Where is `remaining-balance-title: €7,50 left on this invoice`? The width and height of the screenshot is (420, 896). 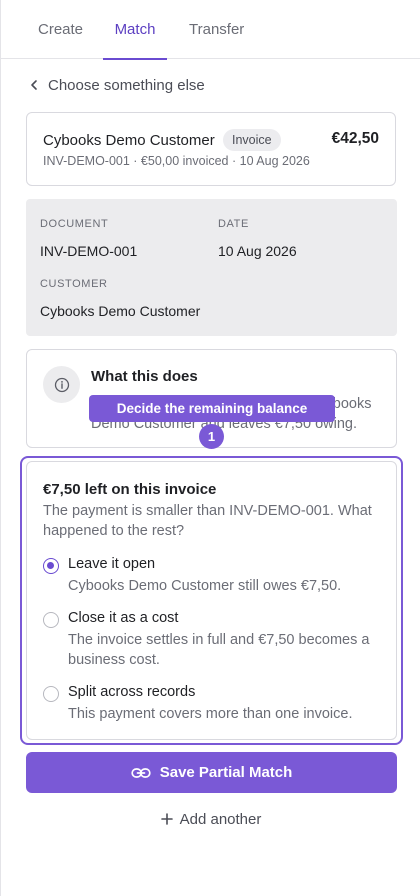
remaining-balance-title: €7,50 left on this invoice is located at coordinates (130, 489).